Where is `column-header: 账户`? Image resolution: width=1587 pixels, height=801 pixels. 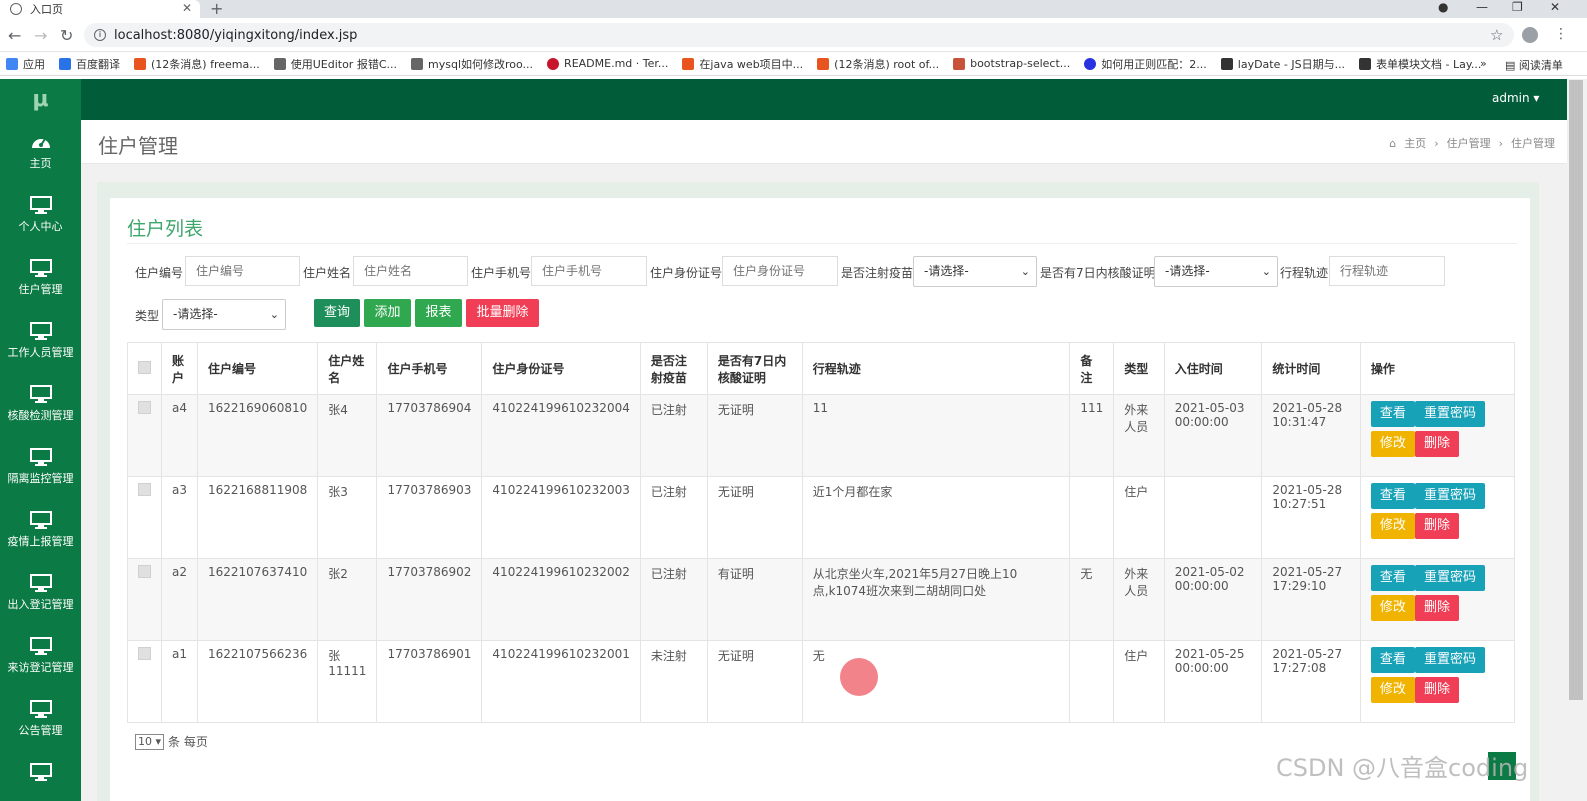 column-header: 账户 is located at coordinates (179, 368).